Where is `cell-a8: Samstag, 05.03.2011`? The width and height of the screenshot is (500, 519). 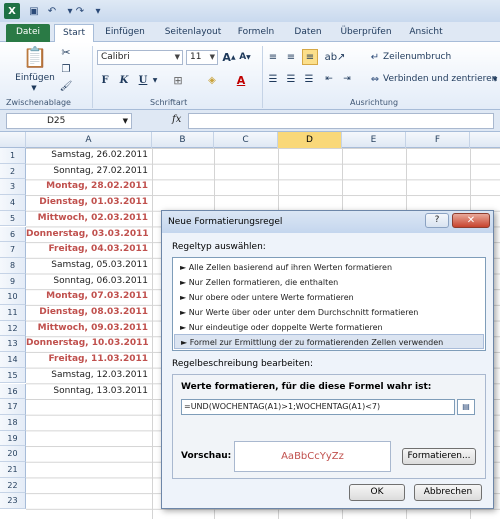 cell-a8: Samstag, 05.03.2011 is located at coordinates (89, 266).